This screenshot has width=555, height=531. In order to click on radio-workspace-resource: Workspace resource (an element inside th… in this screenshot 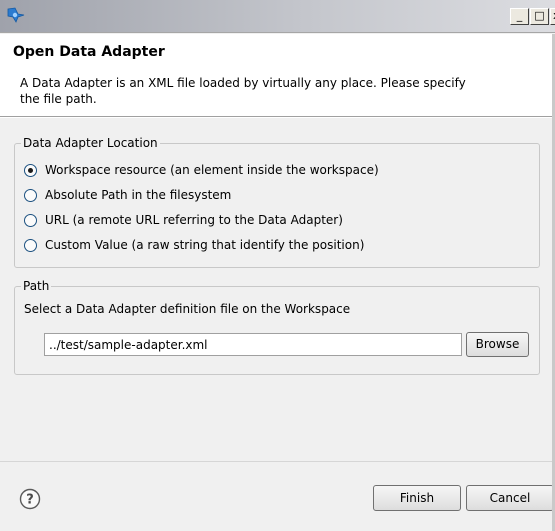, I will do `click(201, 170)`.